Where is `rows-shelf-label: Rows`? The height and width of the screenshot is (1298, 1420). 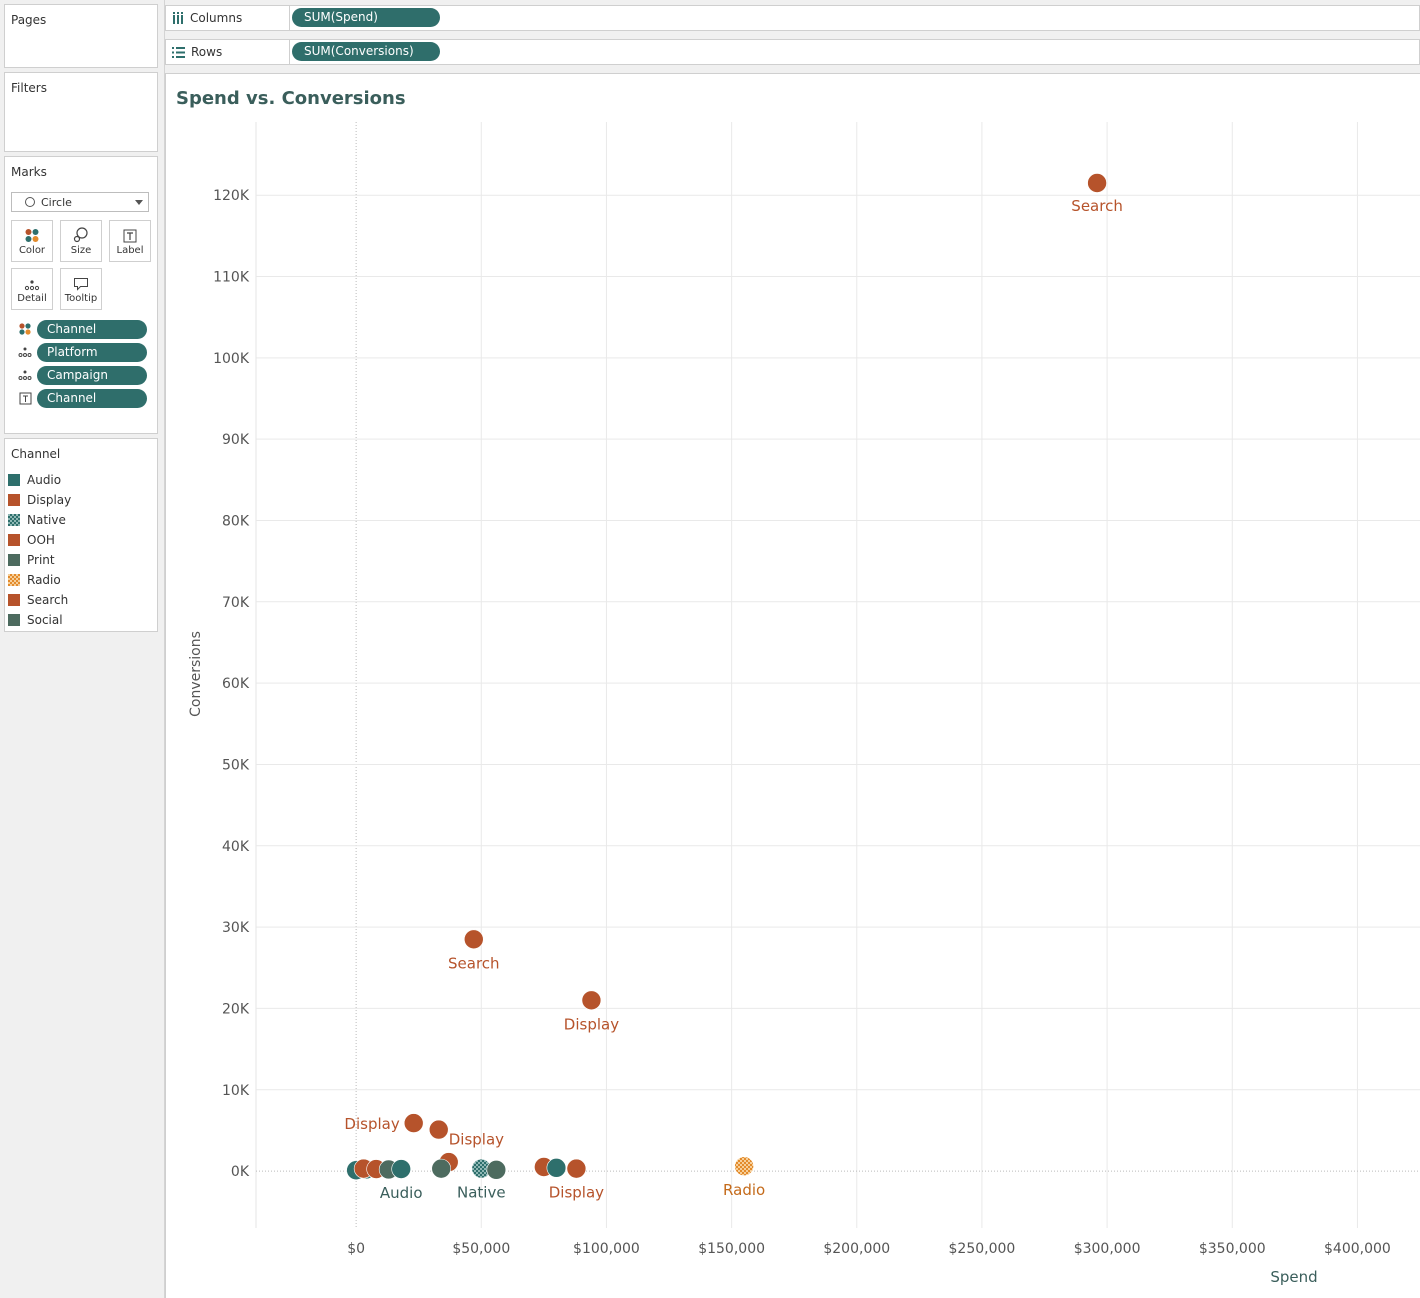
rows-shelf-label: Rows is located at coordinates (207, 52).